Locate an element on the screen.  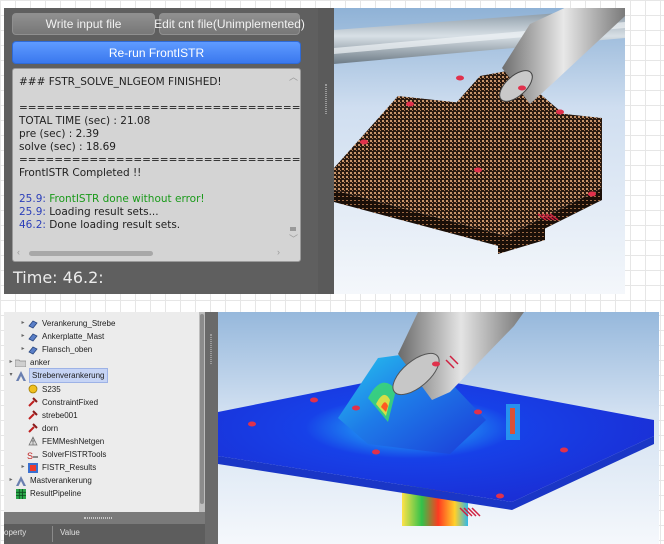
console-line: 25.9: FrontISTR done without error! is located at coordinates (154, 199).